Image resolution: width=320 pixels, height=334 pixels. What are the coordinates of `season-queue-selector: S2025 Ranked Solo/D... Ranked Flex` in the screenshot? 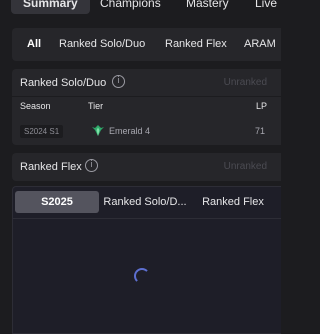 It's located at (147, 203).